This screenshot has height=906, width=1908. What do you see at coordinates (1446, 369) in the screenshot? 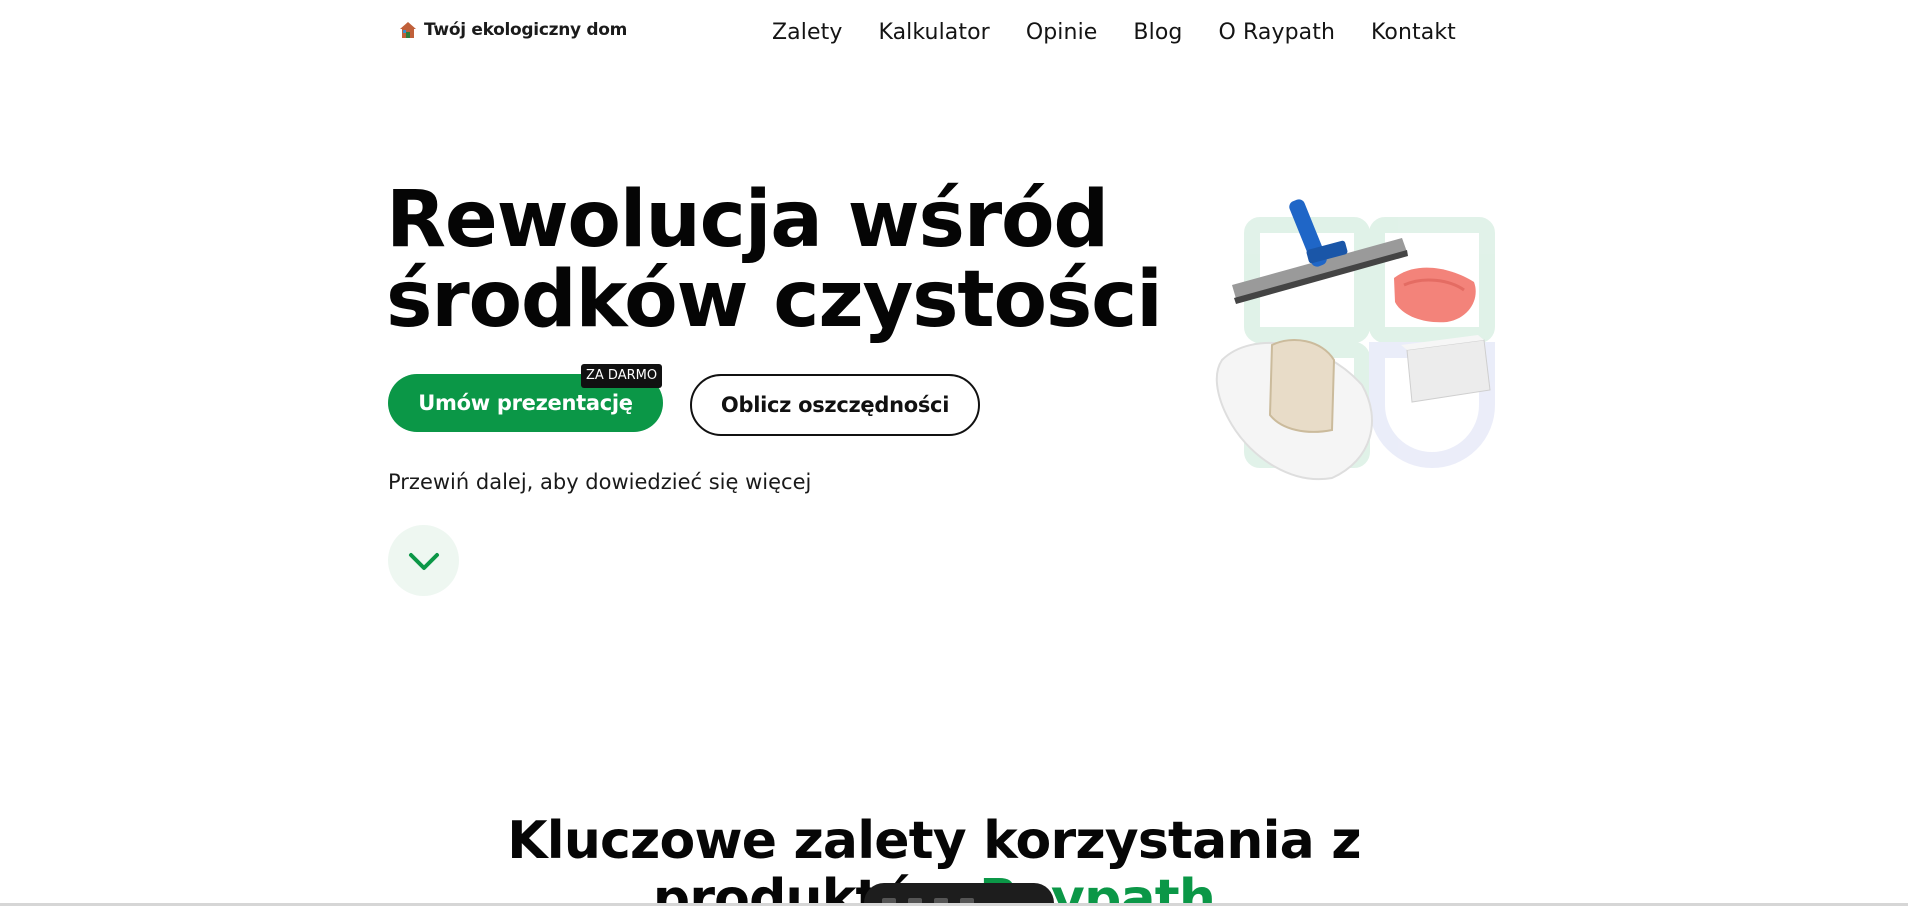
I see `soap-bar` at bounding box center [1446, 369].